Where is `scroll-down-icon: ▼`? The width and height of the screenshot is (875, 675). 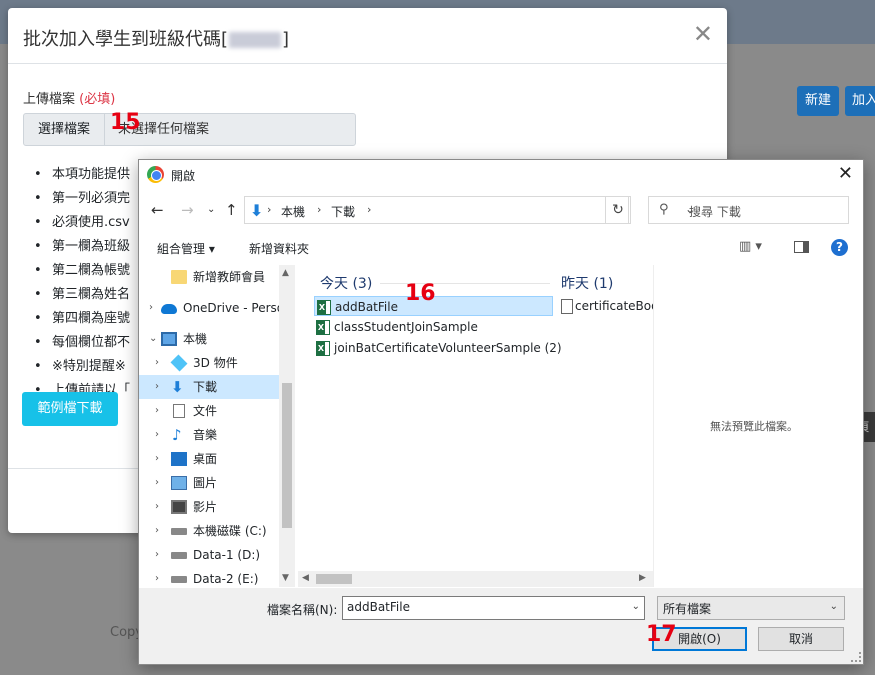 scroll-down-icon: ▼ is located at coordinates (285, 578).